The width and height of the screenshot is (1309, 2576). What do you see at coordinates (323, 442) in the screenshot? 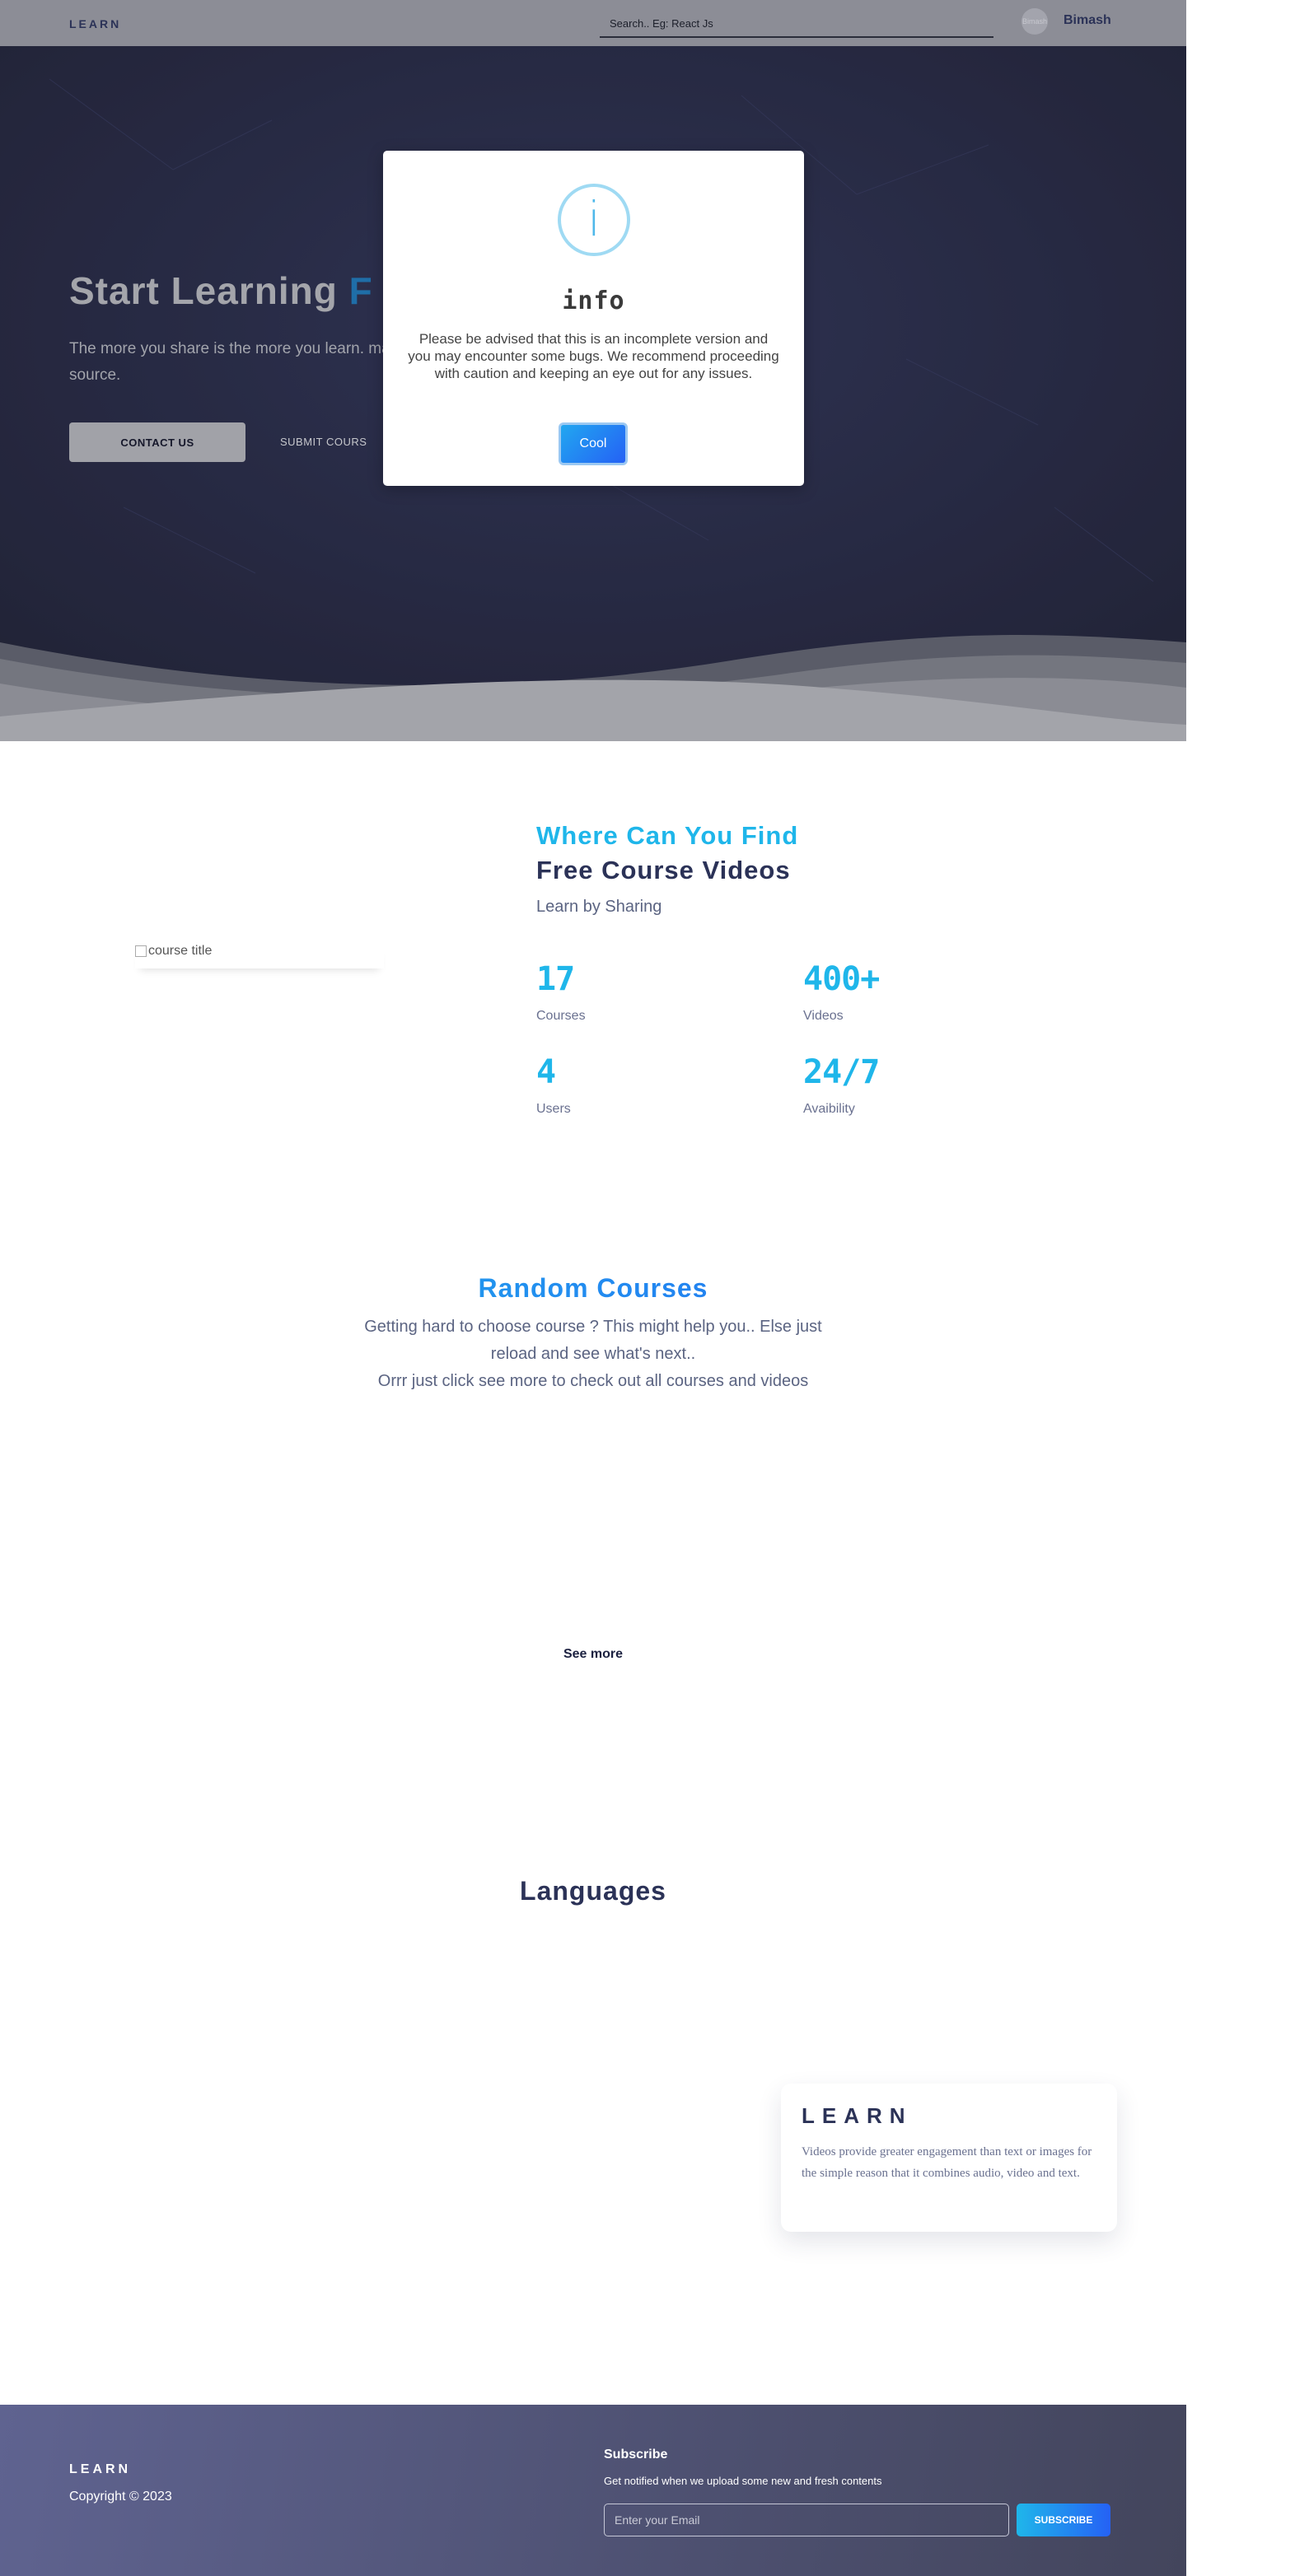
I see `submit-course-button: SUBMIT COURS` at bounding box center [323, 442].